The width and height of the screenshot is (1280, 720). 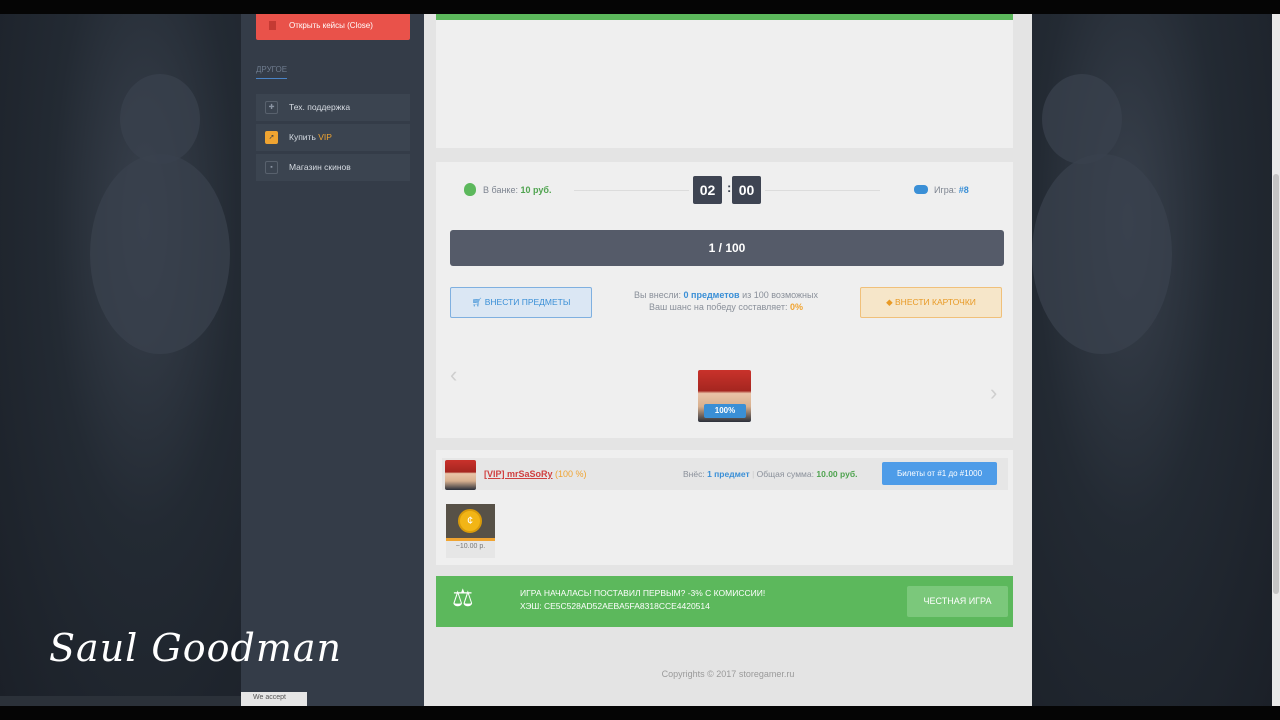 I want to click on progress-text: 1 / 100, so click(x=727, y=248).